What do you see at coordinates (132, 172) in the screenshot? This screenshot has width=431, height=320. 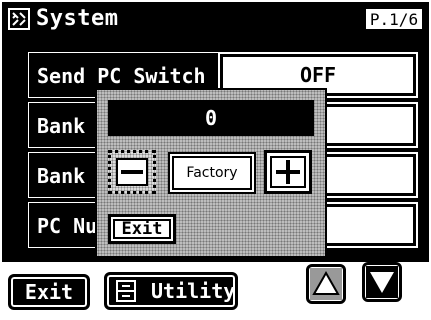 I see `minus-icon-bar` at bounding box center [132, 172].